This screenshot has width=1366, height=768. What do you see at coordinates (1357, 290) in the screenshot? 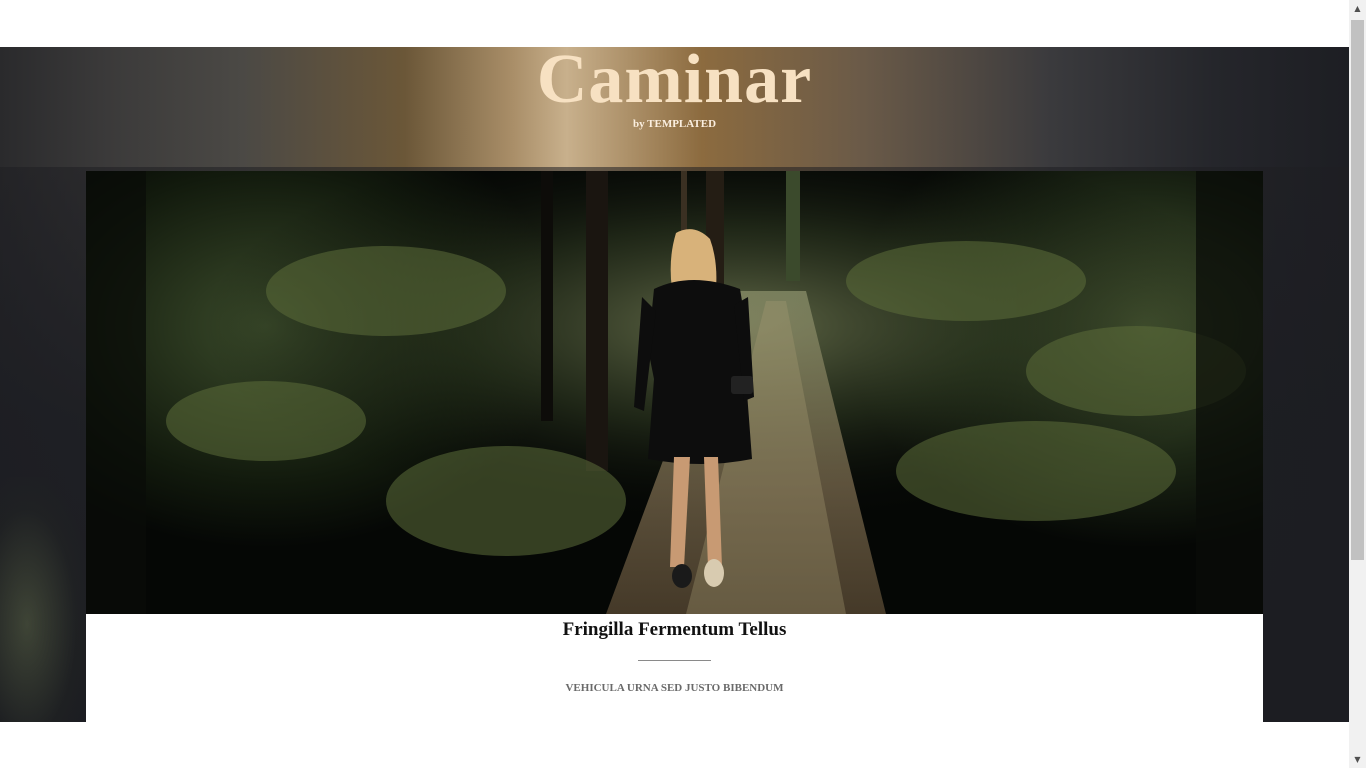
I see `scrollbar-thumb` at bounding box center [1357, 290].